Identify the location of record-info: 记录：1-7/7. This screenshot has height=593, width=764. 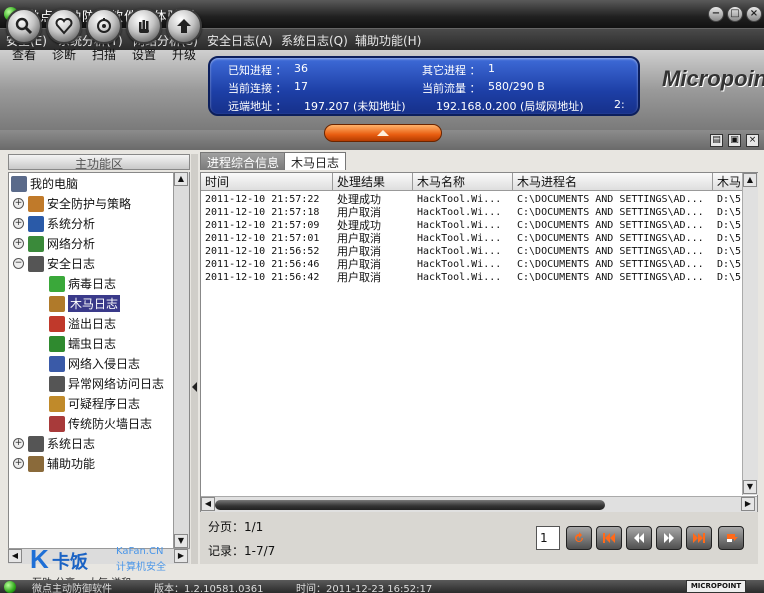
(242, 551).